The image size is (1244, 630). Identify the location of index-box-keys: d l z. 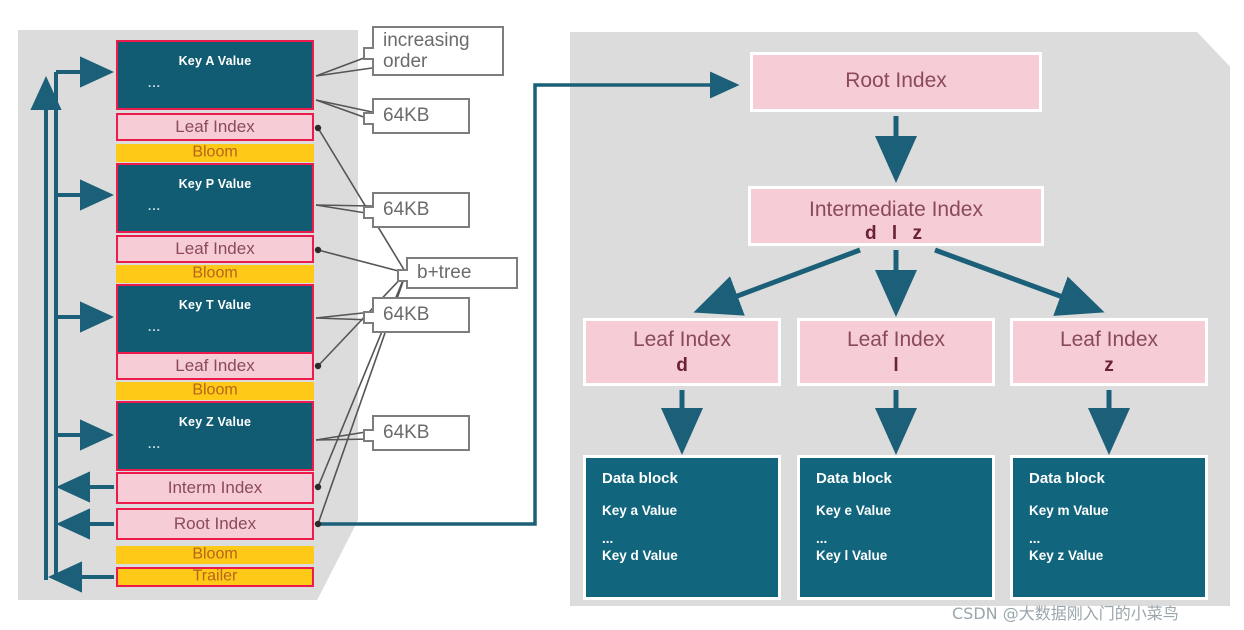
(896, 233).